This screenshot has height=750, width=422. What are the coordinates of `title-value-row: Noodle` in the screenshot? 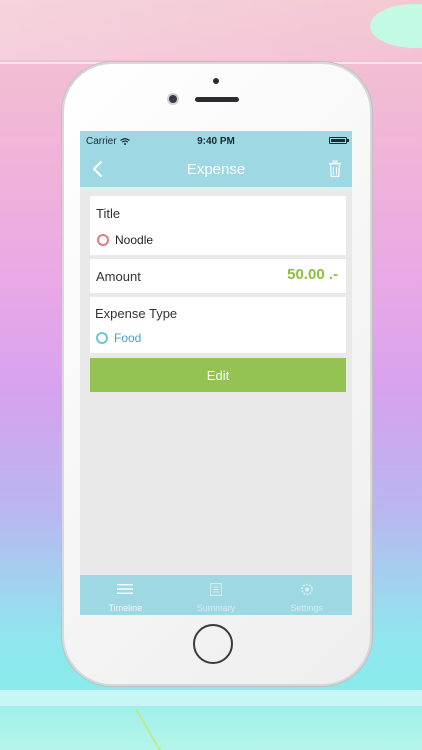 It's located at (125, 240).